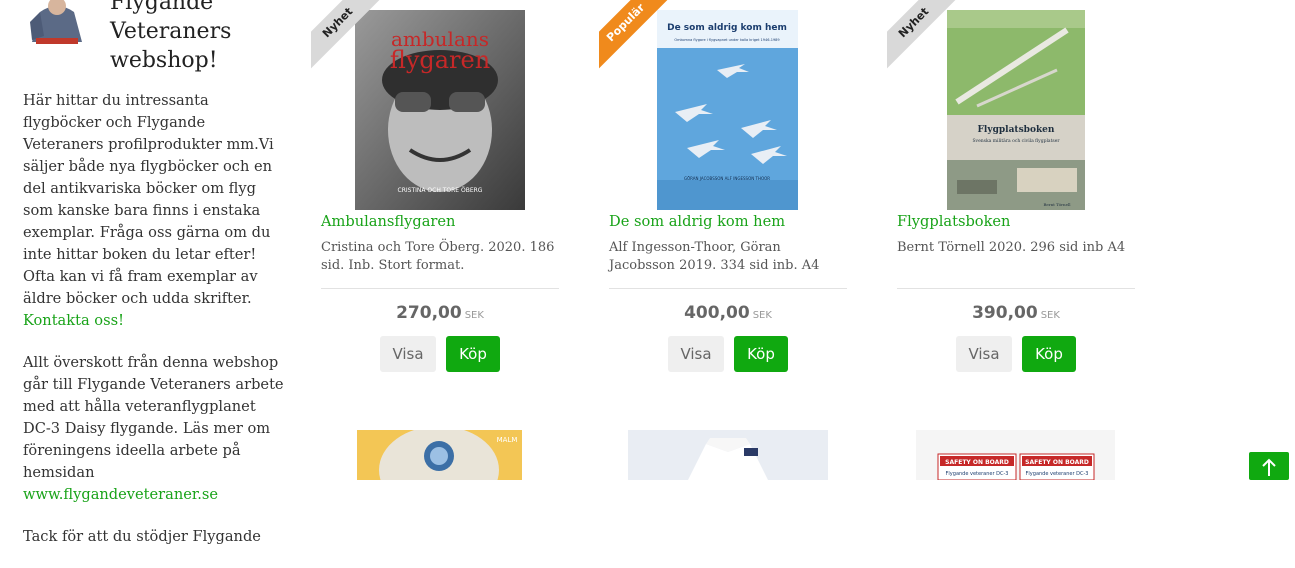 The height and width of the screenshot is (568, 1295). I want to click on arrow-up-icon, so click(1269, 467).